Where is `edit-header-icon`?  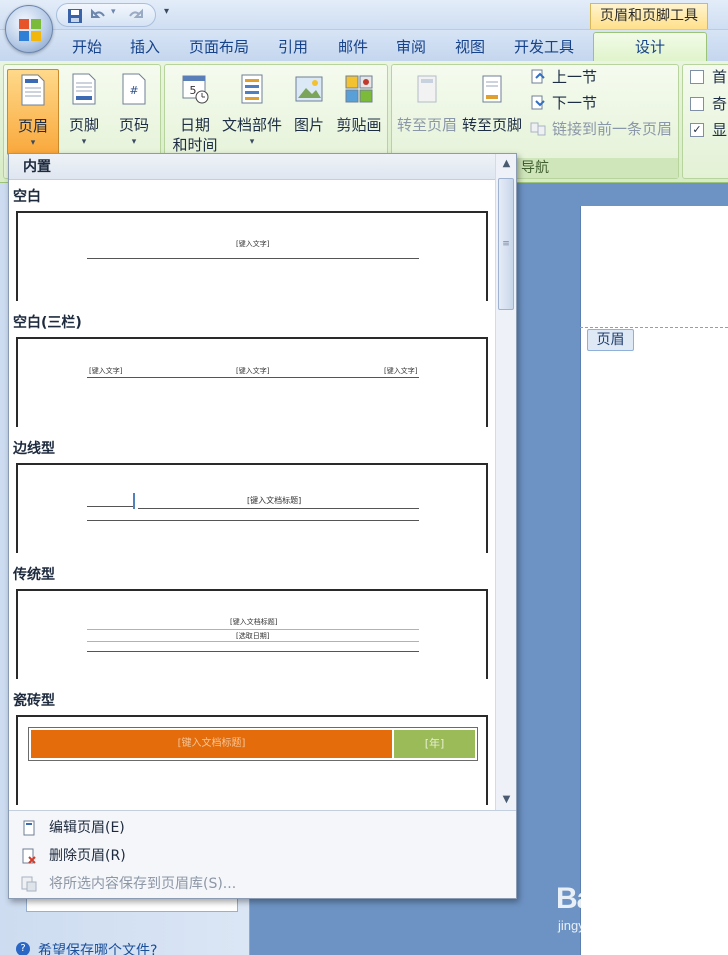 edit-header-icon is located at coordinates (29, 828).